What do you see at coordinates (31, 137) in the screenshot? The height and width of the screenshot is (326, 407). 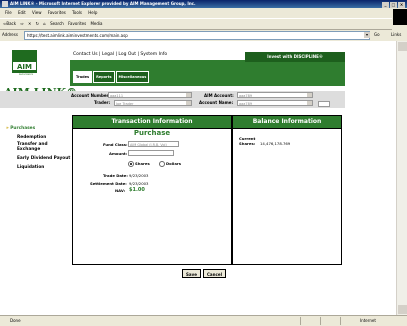 I see `nav-redemption: Redemption` at bounding box center [31, 137].